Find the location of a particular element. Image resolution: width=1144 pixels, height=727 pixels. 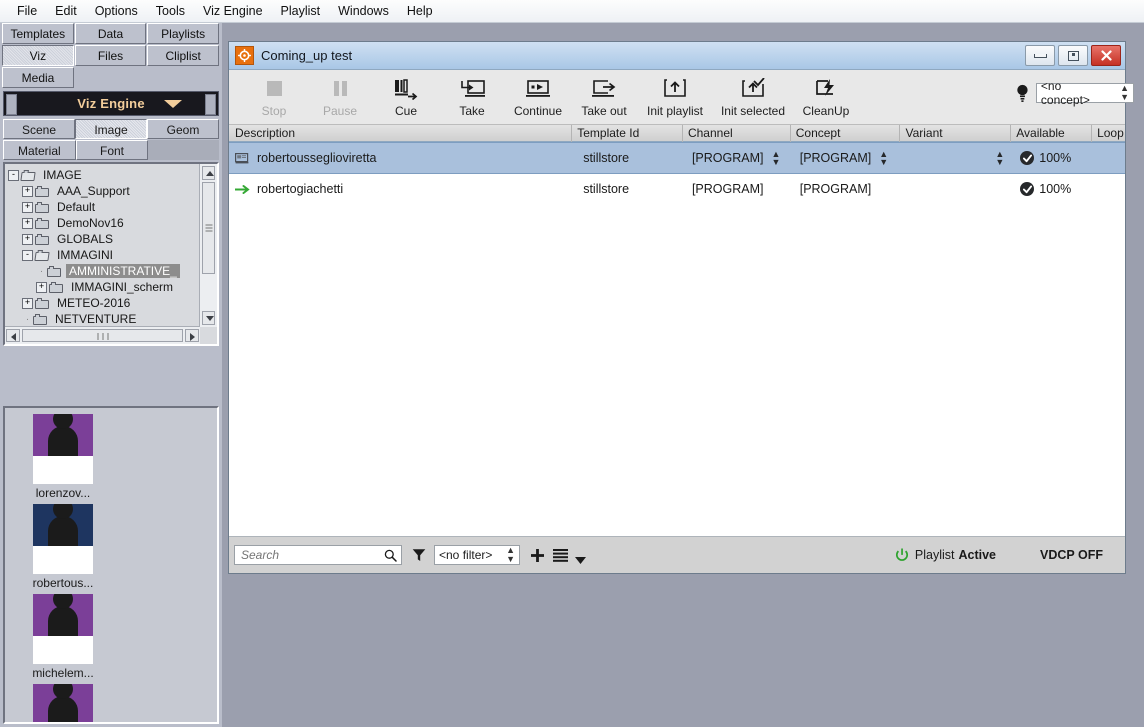

subtab-geom: Geom is located at coordinates (183, 129).